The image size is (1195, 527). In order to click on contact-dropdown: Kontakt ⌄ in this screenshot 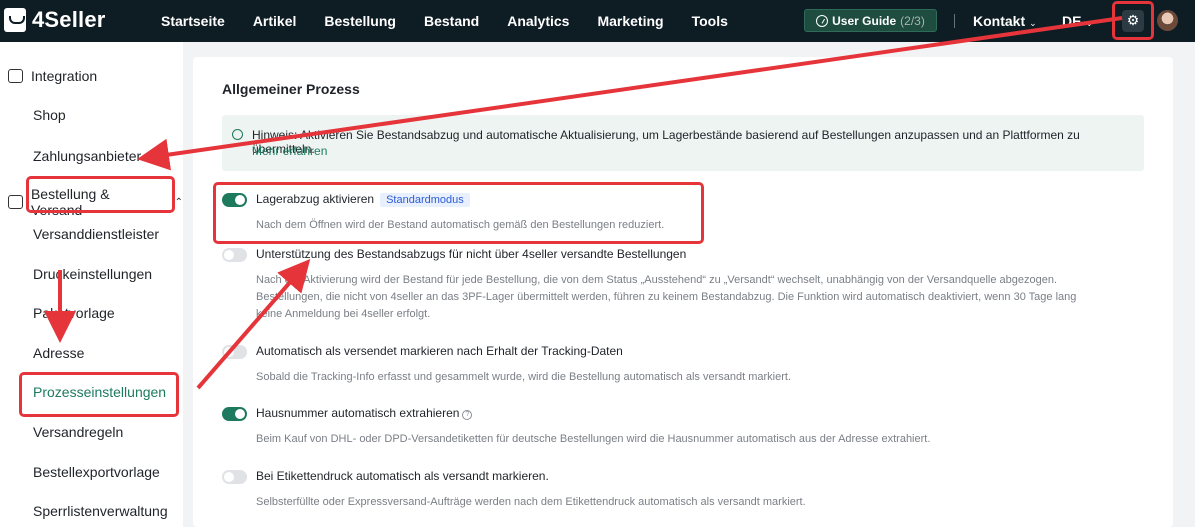, I will do `click(1005, 21)`.